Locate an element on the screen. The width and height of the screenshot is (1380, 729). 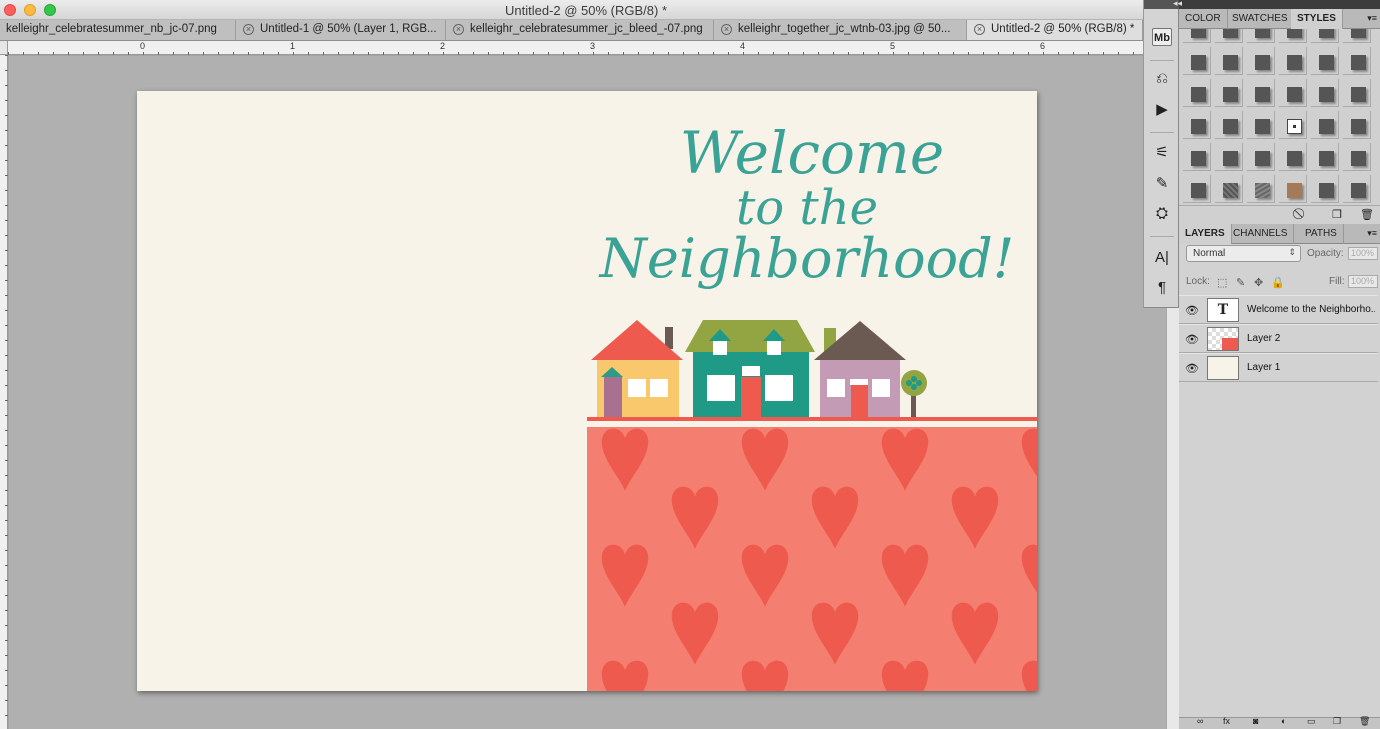
tab-swatches: SWATCHES is located at coordinates (1260, 19).